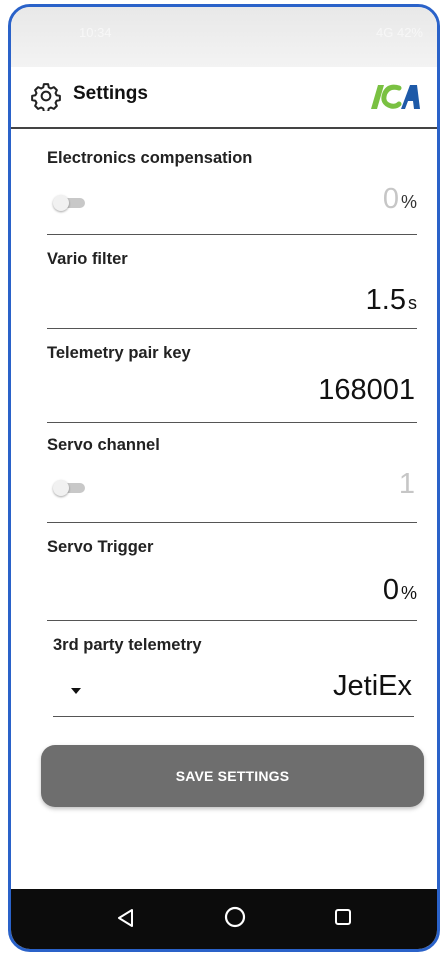 The width and height of the screenshot is (443, 957). What do you see at coordinates (150, 158) in the screenshot?
I see `setting-label: Electronics compensation` at bounding box center [150, 158].